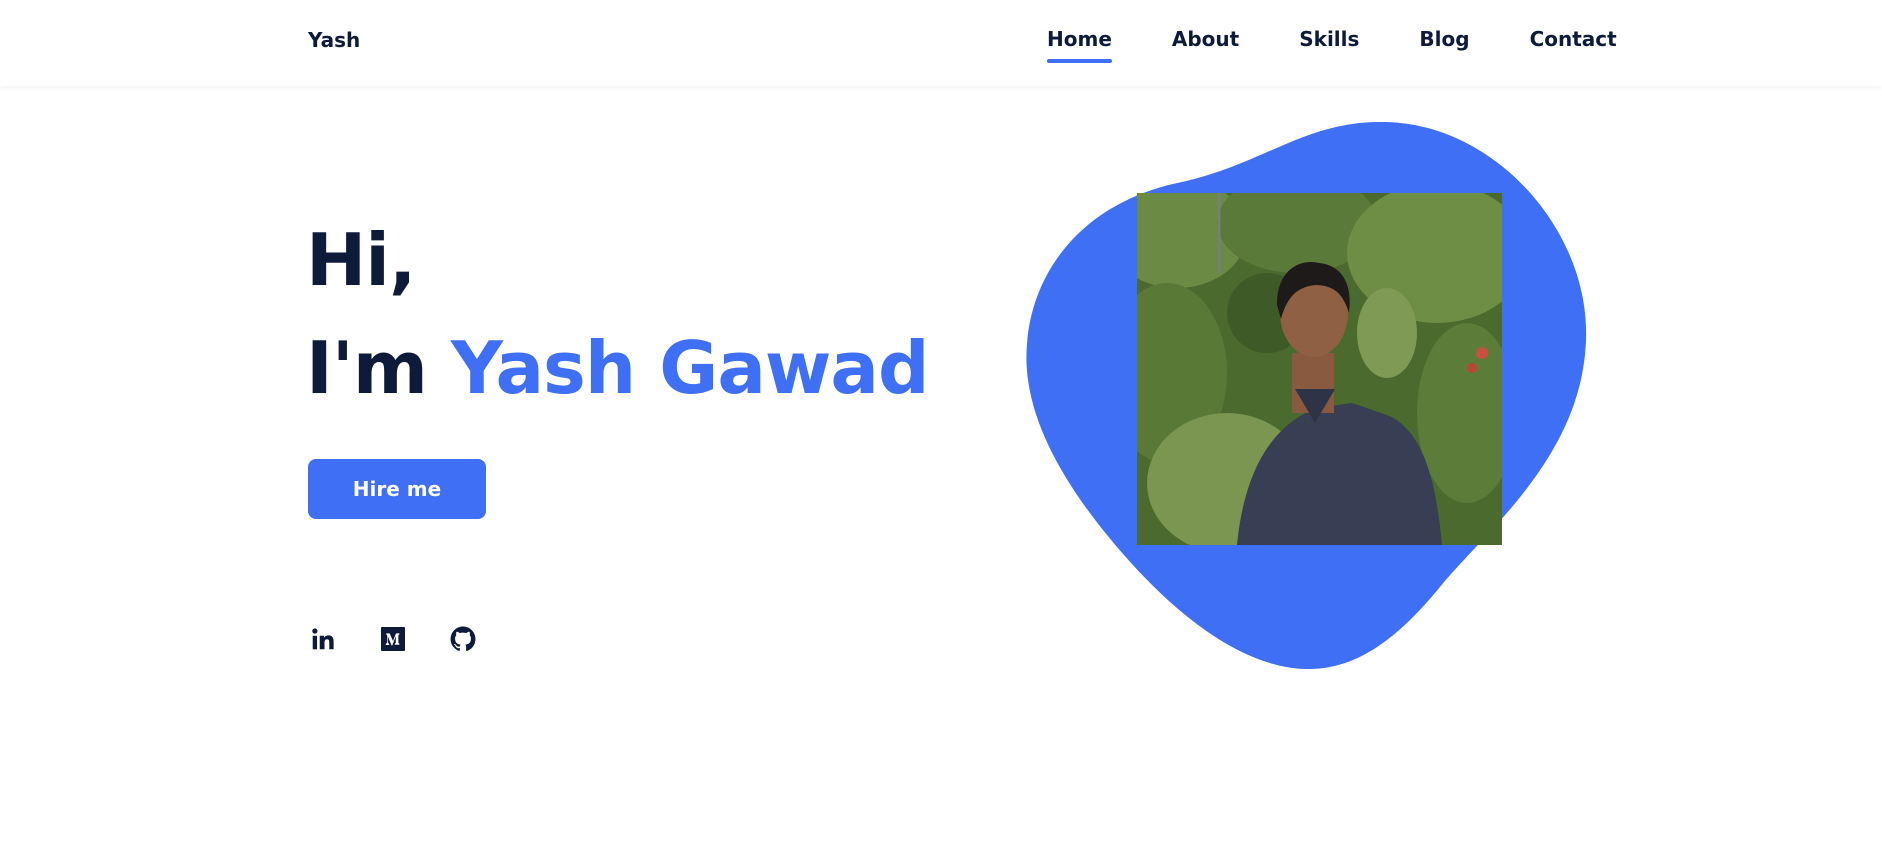 The width and height of the screenshot is (1882, 861). Describe the element at coordinates (941, 43) in the screenshot. I see `site-header: Yash Home About Skills Blog Contact` at that location.